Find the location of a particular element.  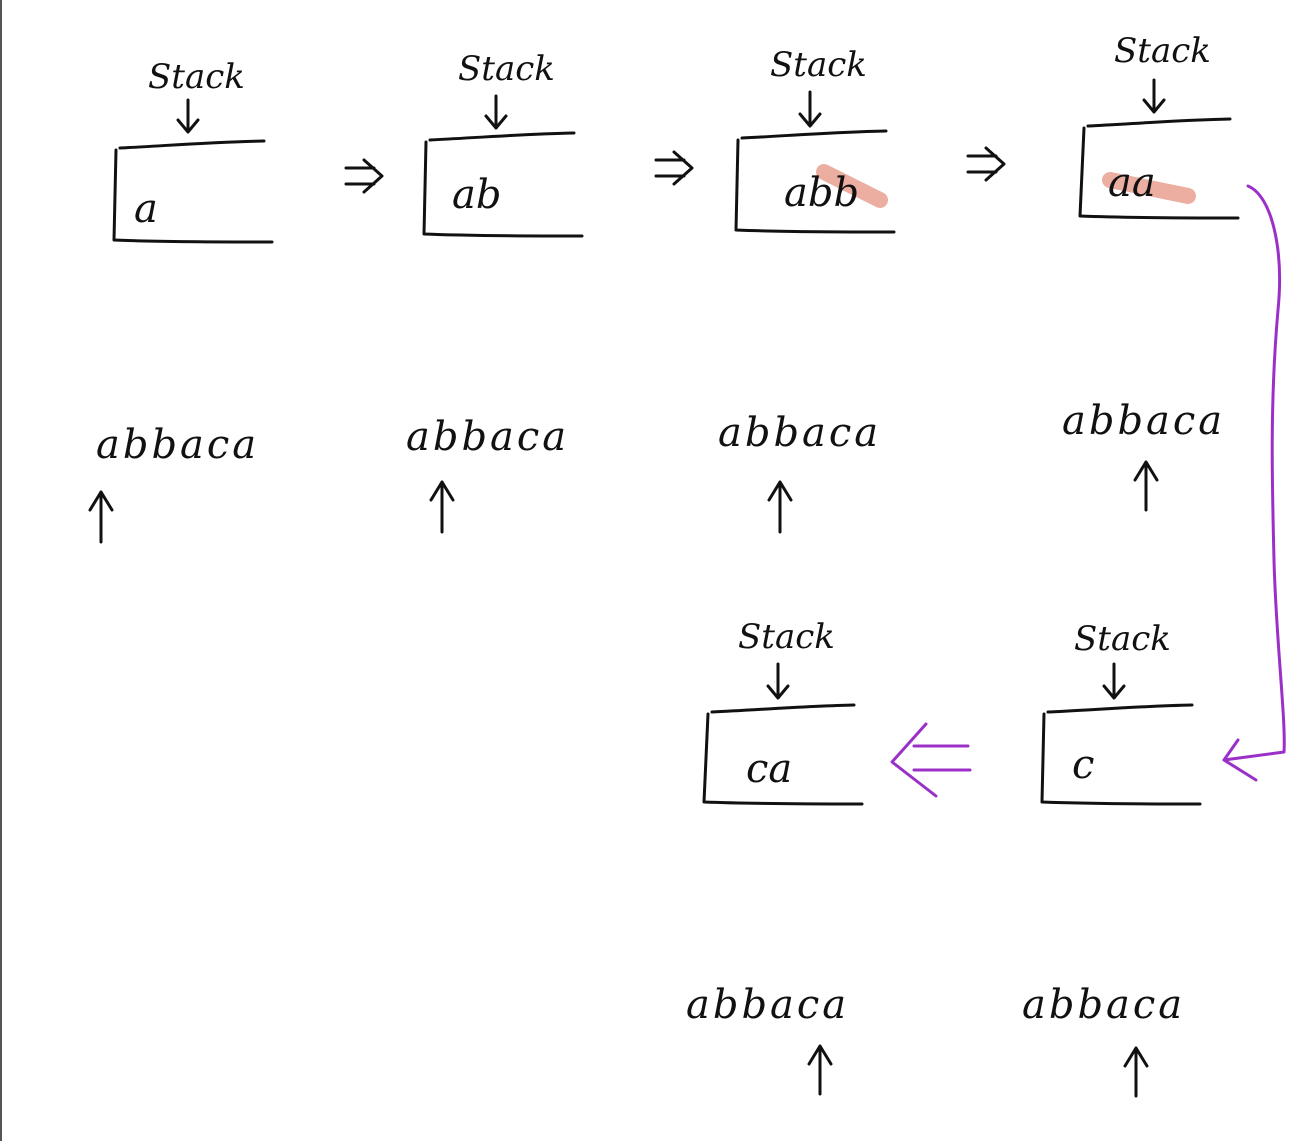

step-6: Stack ca abbaca is located at coordinates (775, 856).